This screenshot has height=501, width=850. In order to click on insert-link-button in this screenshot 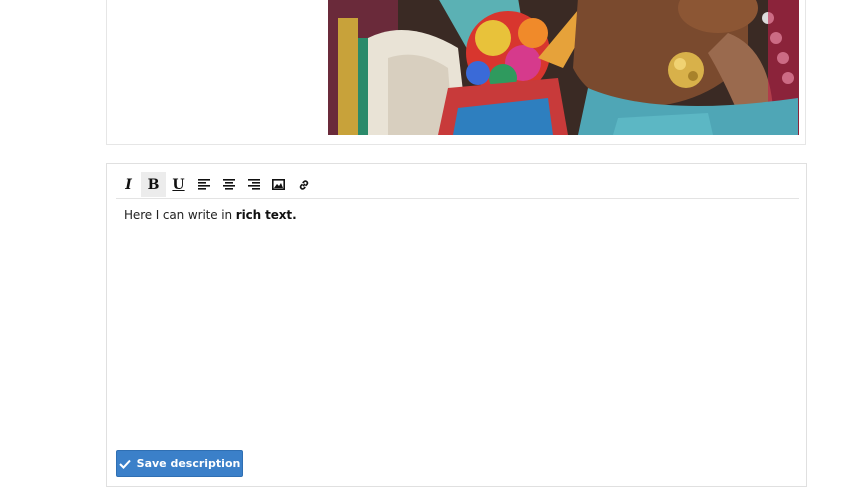, I will do `click(303, 184)`.